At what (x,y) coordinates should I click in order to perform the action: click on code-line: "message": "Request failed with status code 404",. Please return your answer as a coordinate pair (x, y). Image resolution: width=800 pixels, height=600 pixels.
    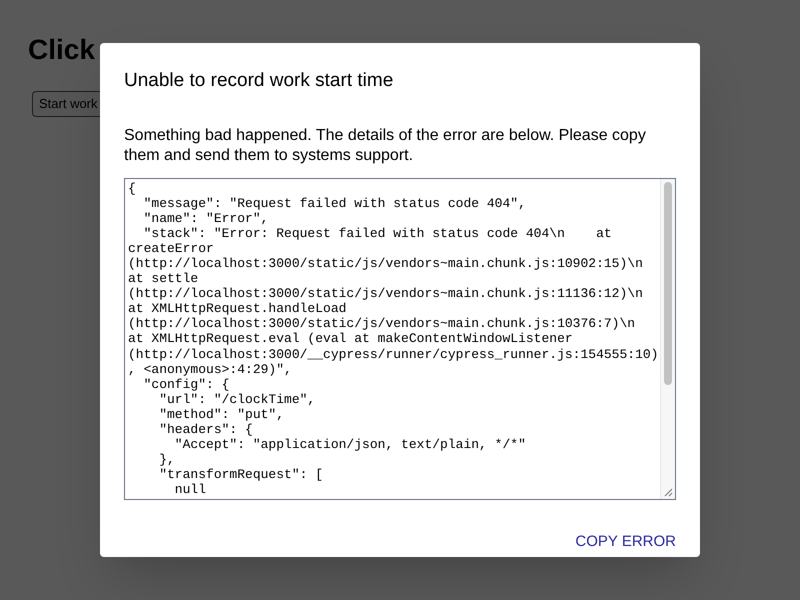
    Looking at the image, I should click on (334, 203).